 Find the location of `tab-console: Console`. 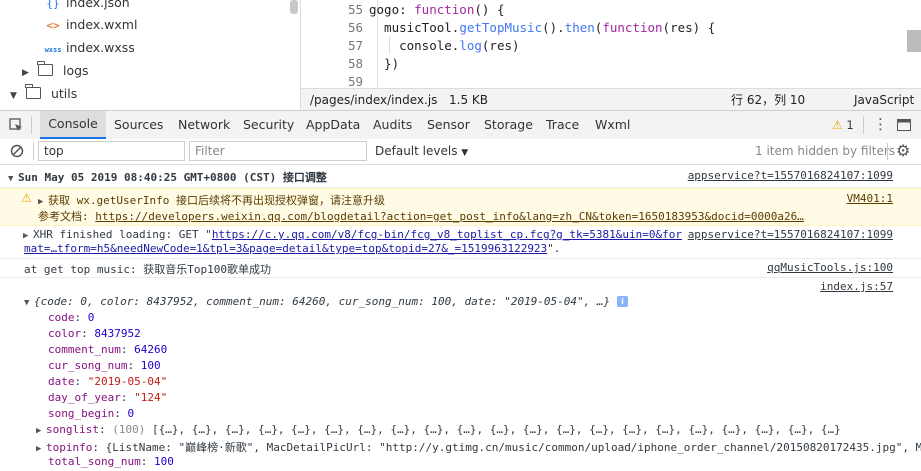

tab-console: Console is located at coordinates (73, 125).